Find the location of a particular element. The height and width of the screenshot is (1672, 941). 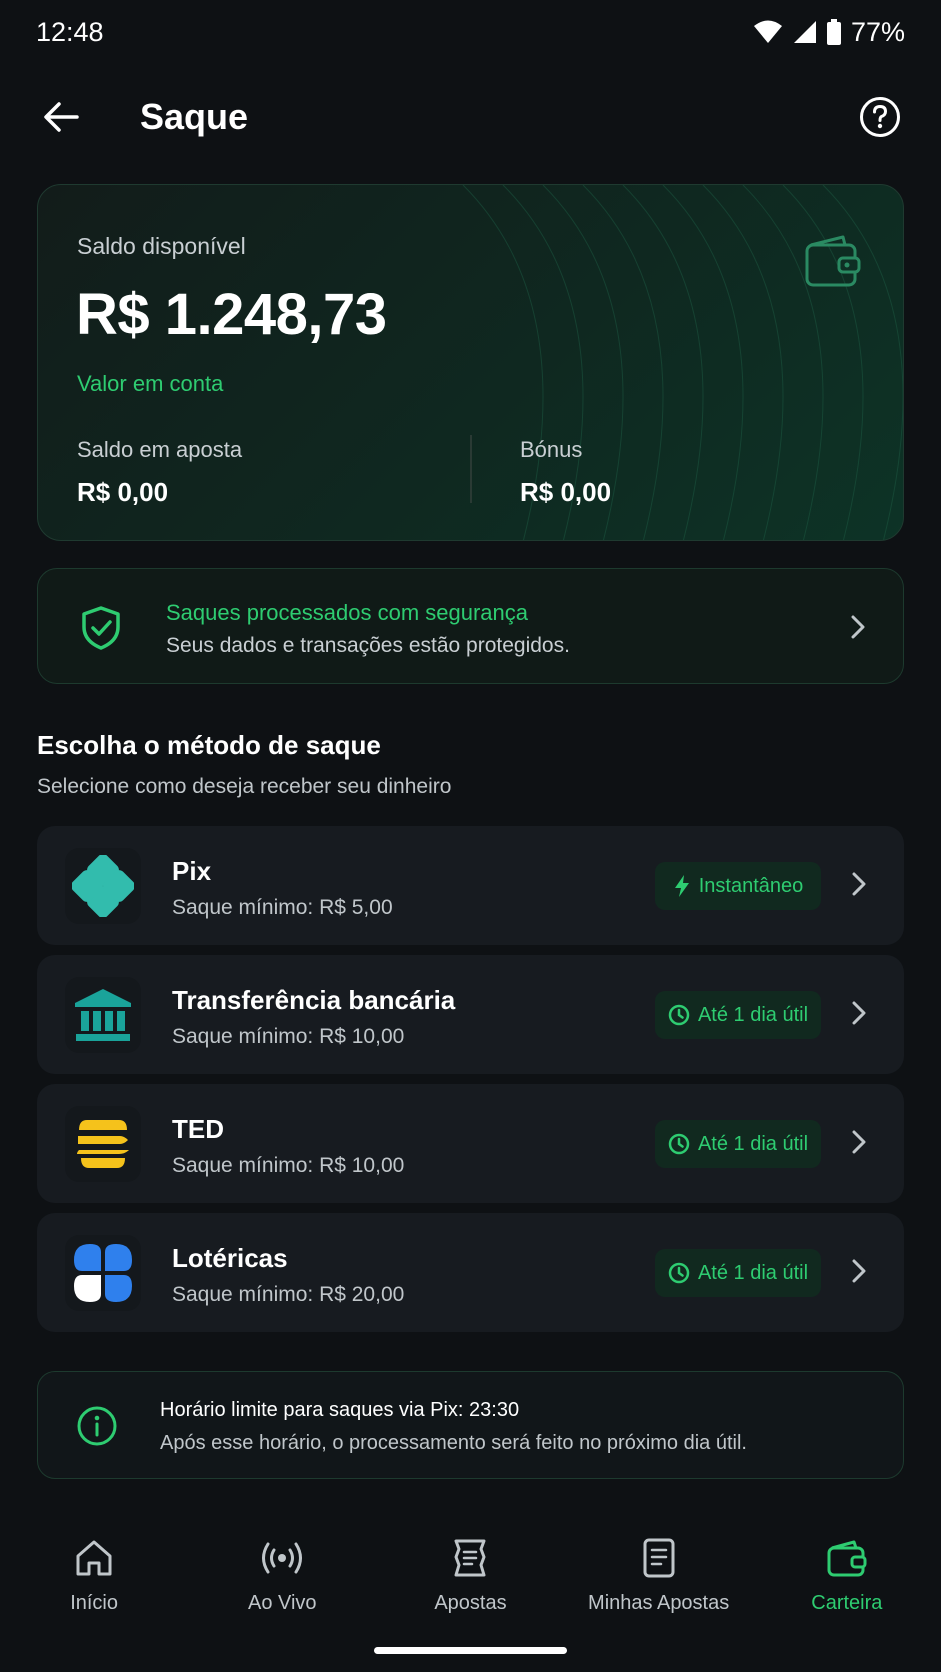

home-icon is located at coordinates (94, 1558).